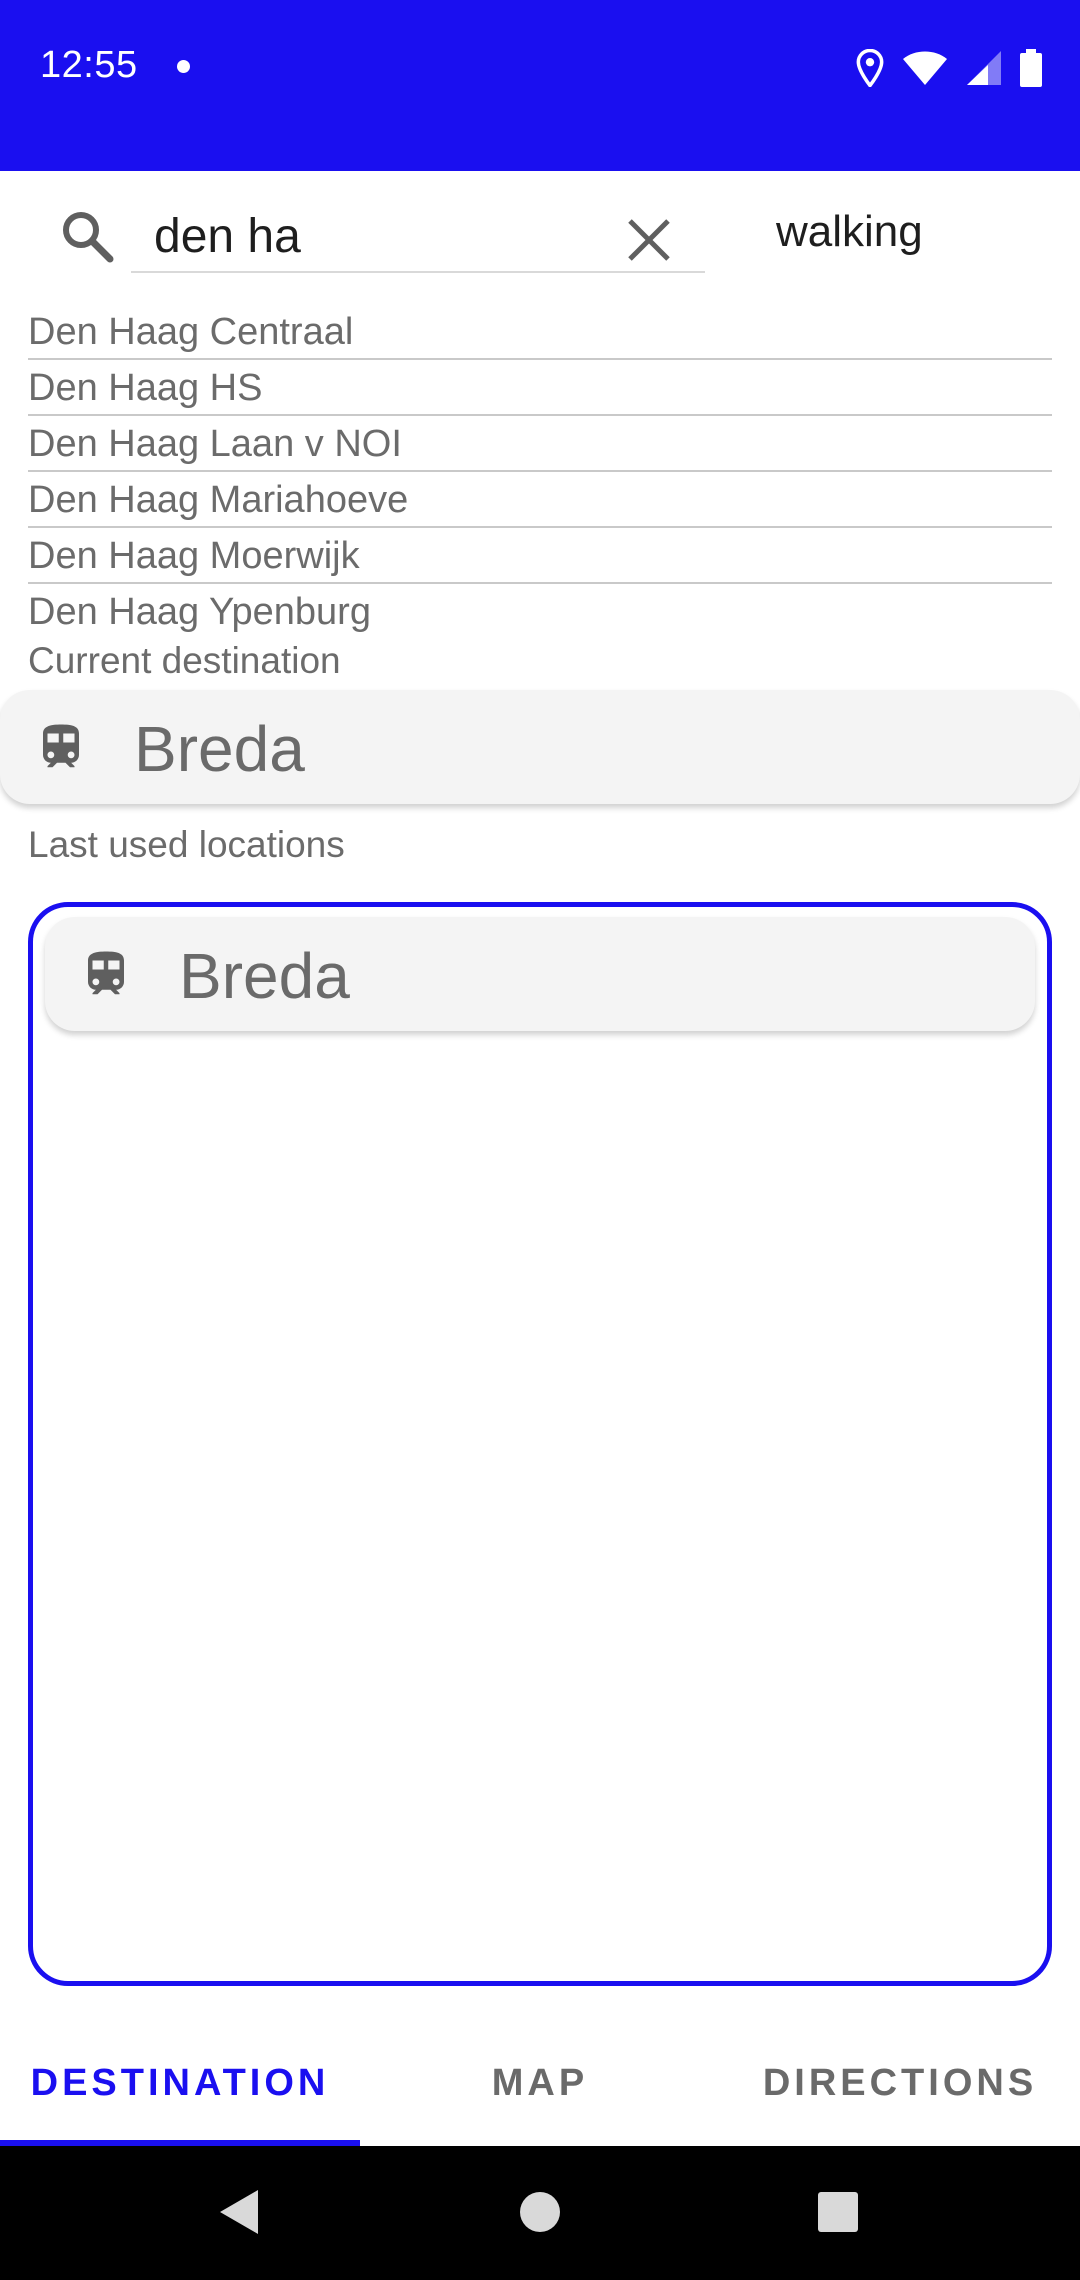 This screenshot has width=1080, height=2280. I want to click on status-bar: 12:55, so click(540, 85).